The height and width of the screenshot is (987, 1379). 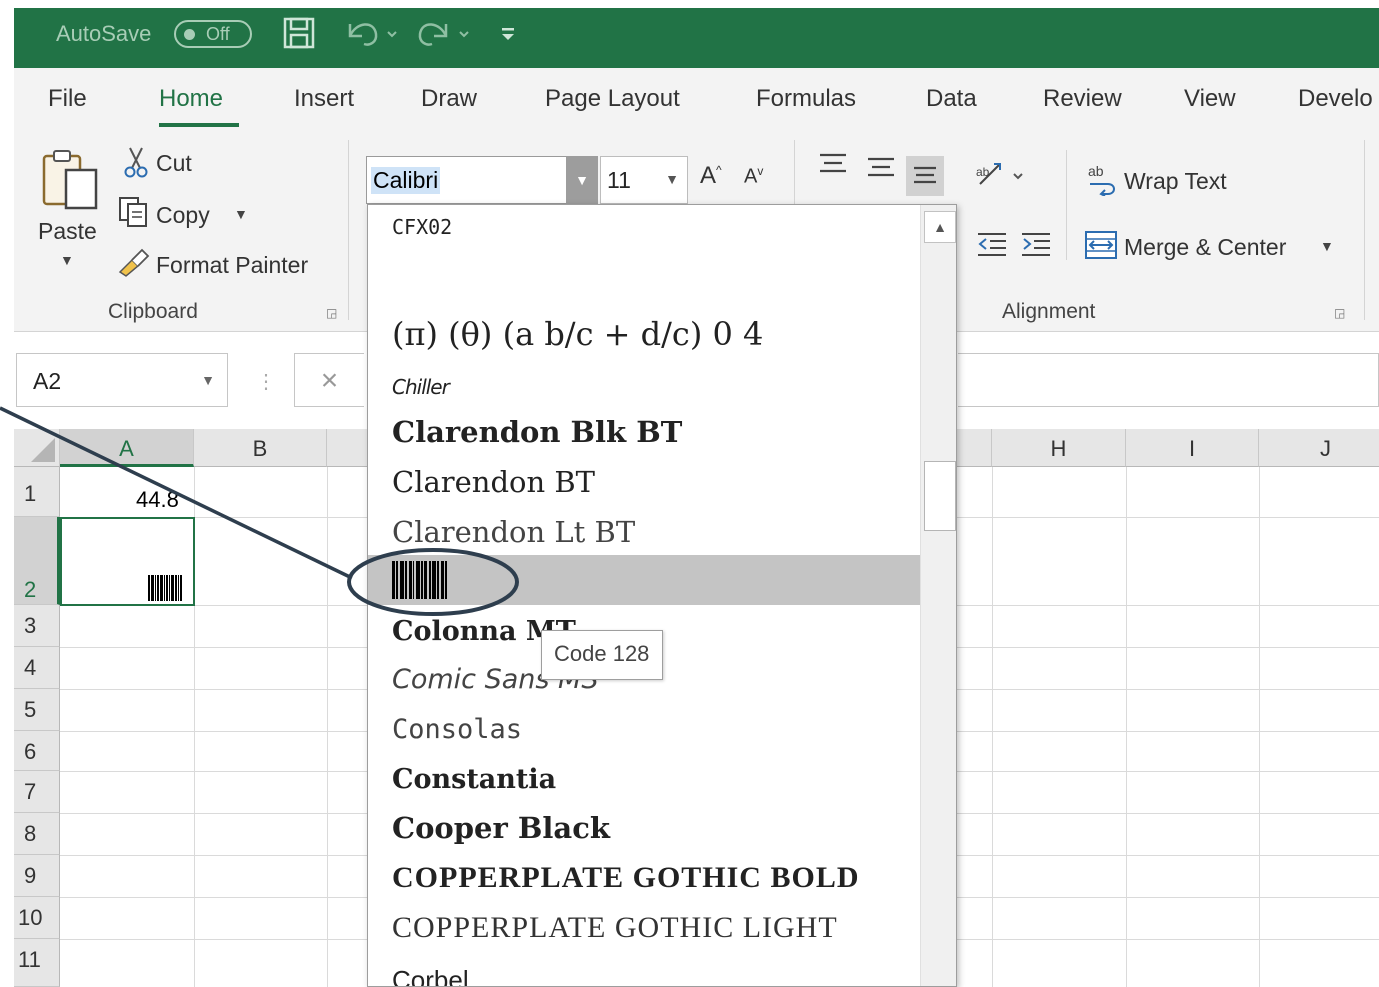 I want to click on row-header-10: 10, so click(x=37, y=918).